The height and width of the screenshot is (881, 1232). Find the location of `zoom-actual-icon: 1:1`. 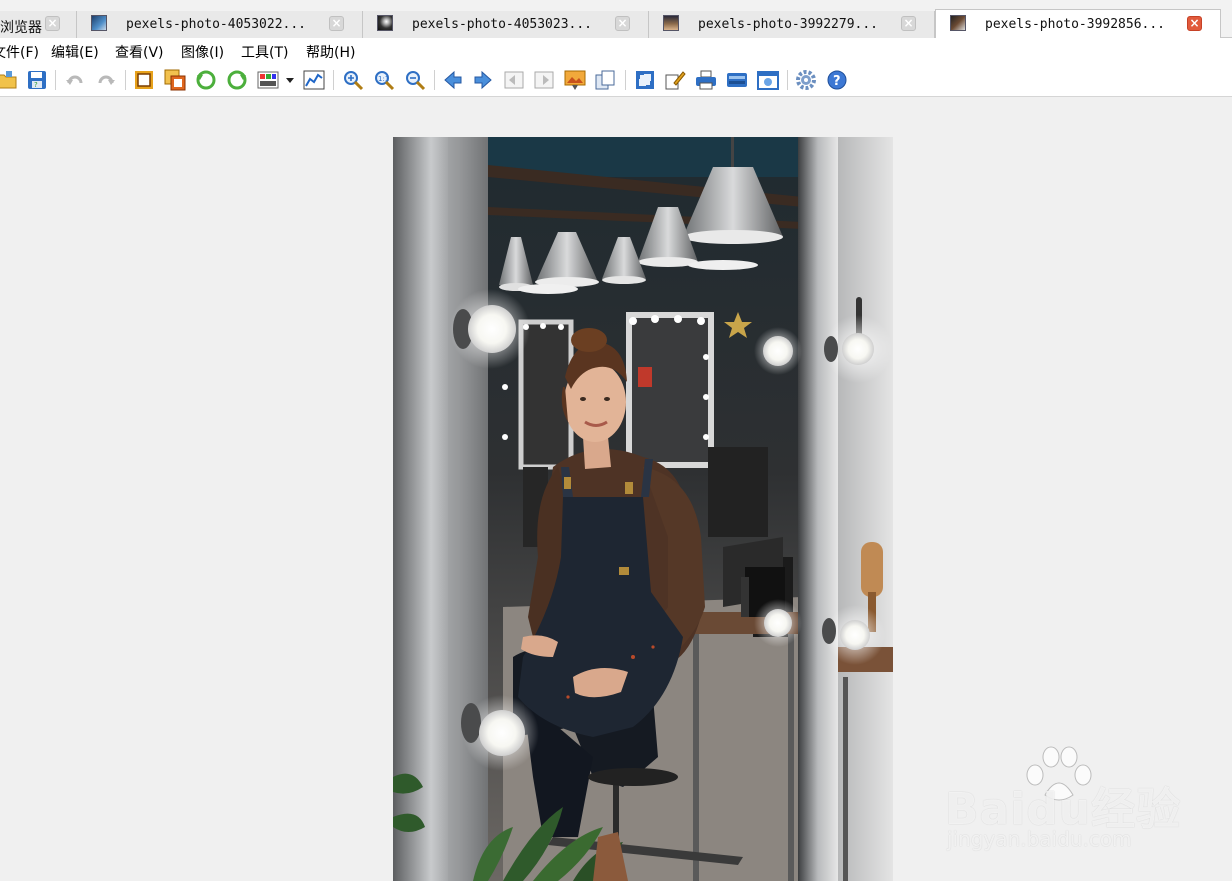

zoom-actual-icon: 1:1 is located at coordinates (384, 80).